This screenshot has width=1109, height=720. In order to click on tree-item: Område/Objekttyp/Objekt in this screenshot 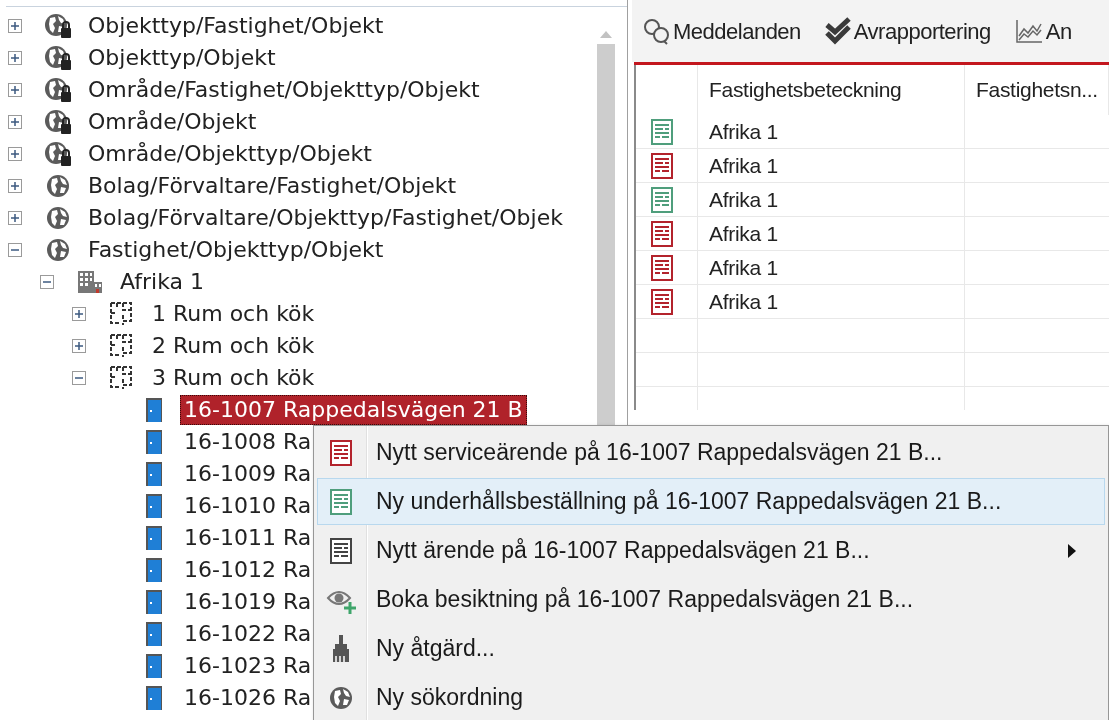, I will do `click(230, 154)`.